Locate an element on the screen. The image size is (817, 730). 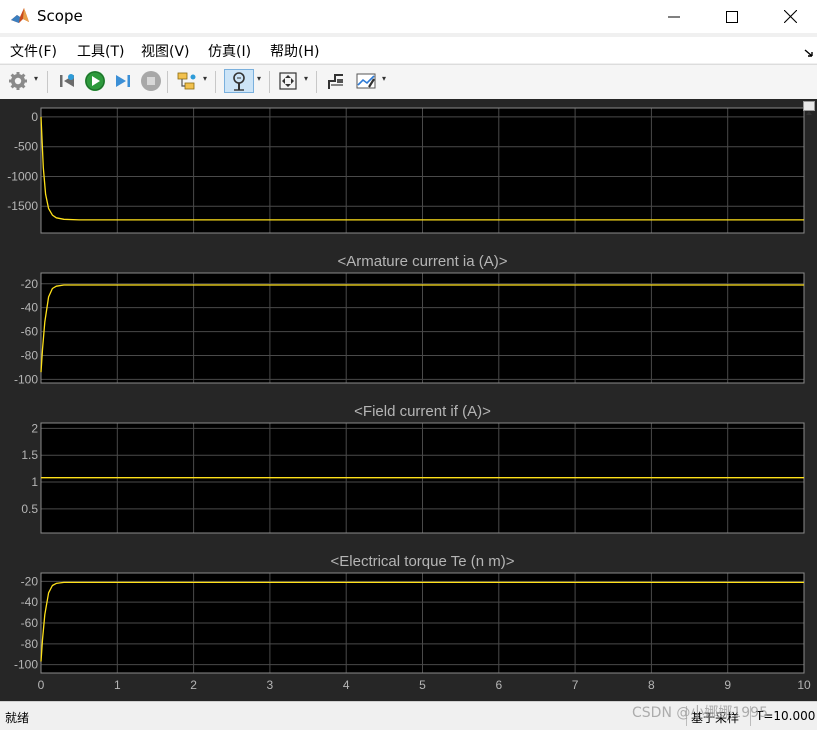
step-back-icon is located at coordinates (67, 80).